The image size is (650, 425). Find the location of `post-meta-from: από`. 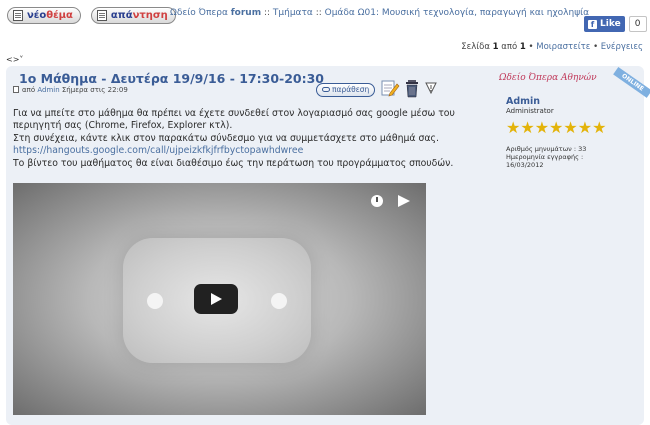

post-meta-from: από is located at coordinates (30, 90).